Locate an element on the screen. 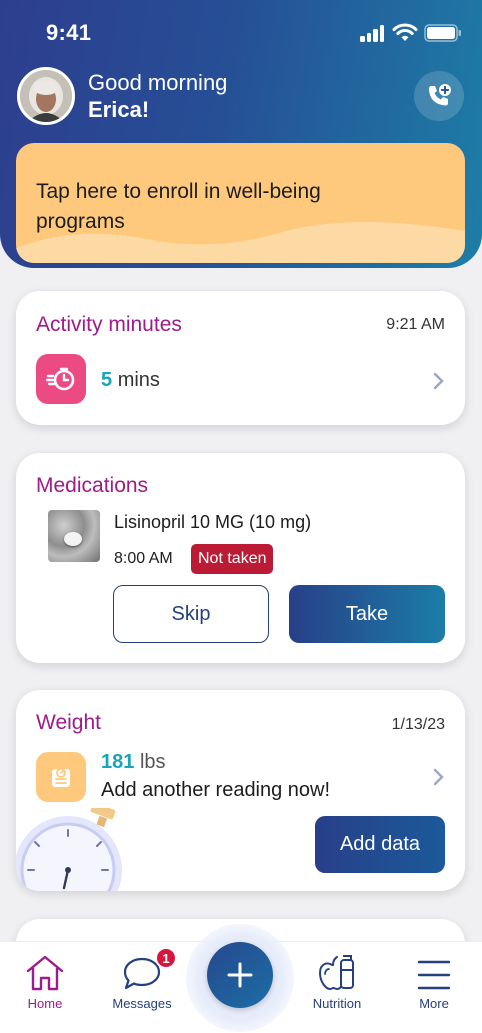 The height and width of the screenshot is (1033, 482). home-icon is located at coordinates (45, 973).